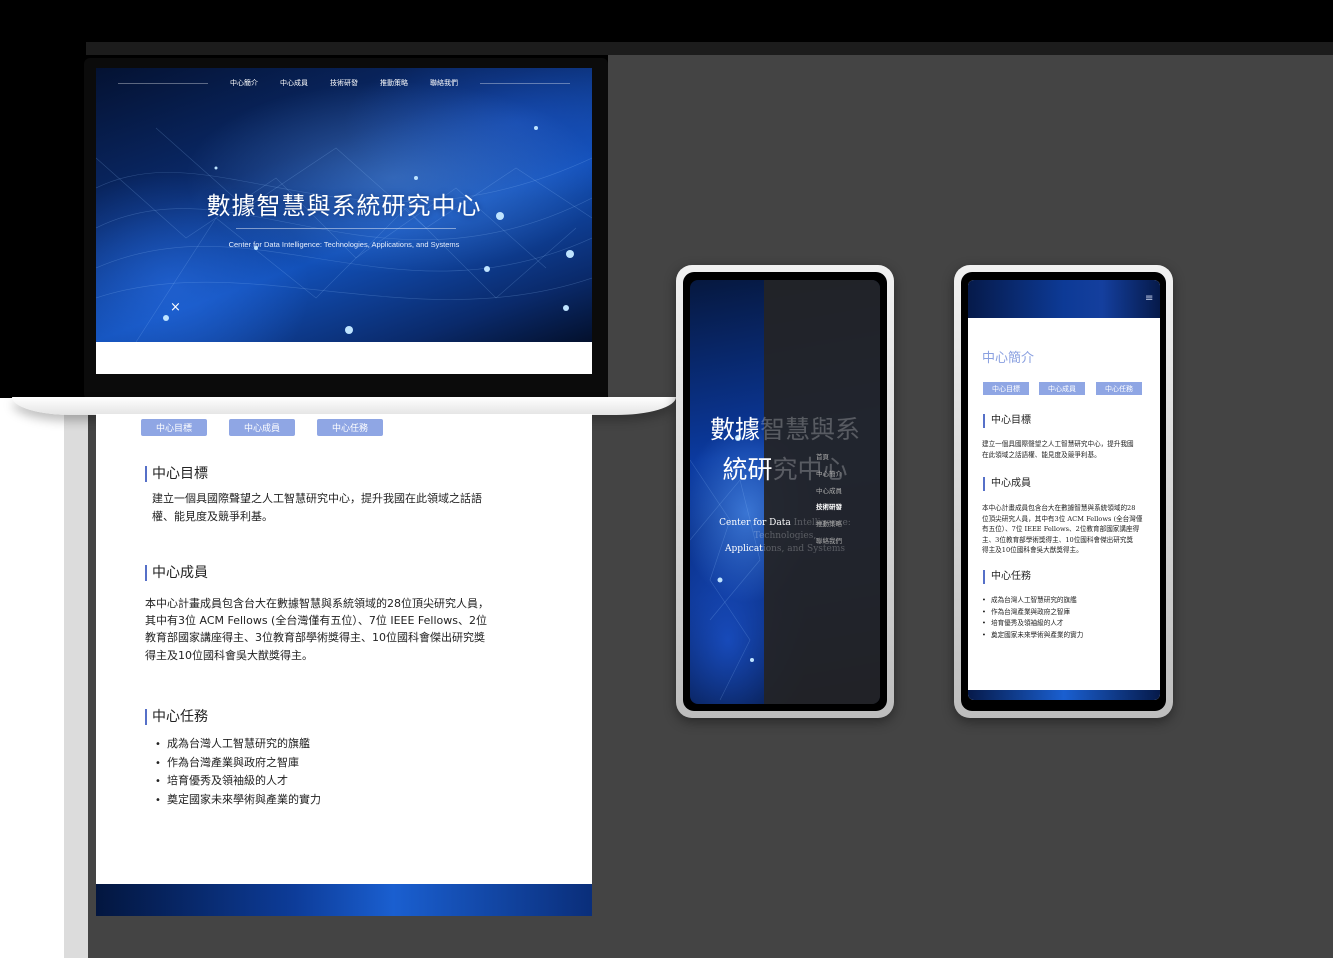  I want to click on nav-item-contact: 聯絡我們, so click(444, 83).